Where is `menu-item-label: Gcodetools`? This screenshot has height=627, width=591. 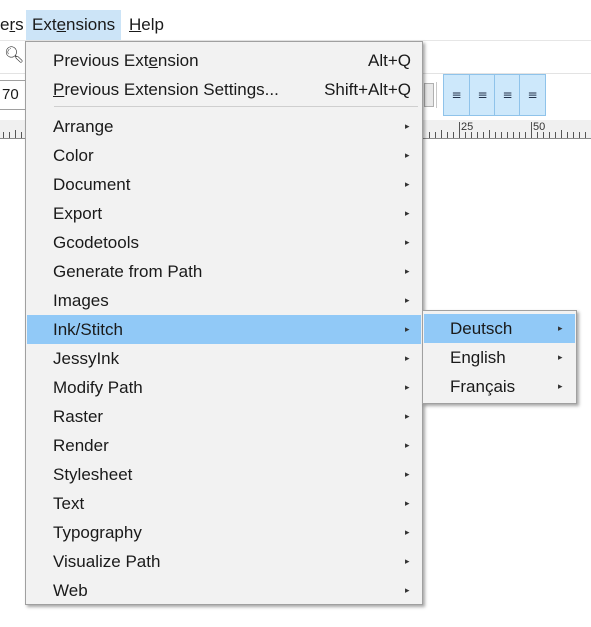
menu-item-label: Gcodetools is located at coordinates (96, 242).